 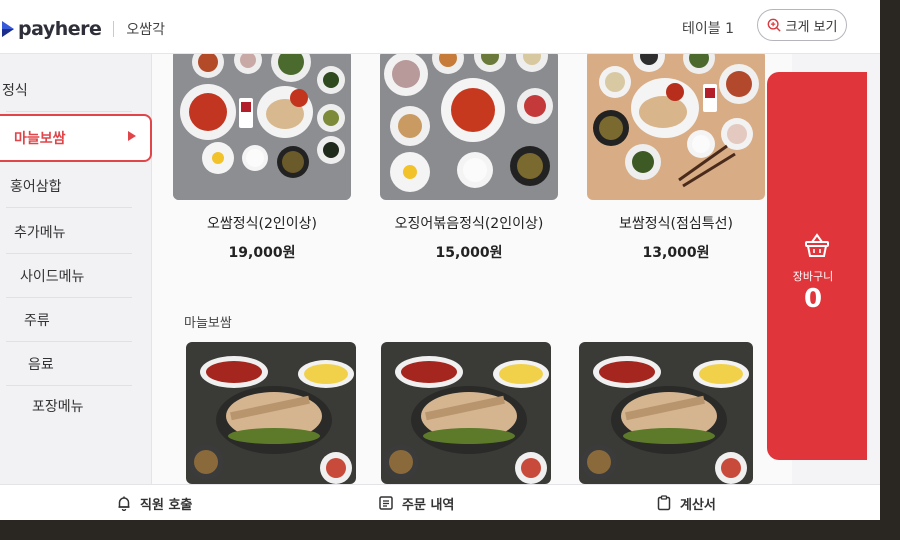 I want to click on logo: payhere 오쌈각, so click(x=82, y=29).